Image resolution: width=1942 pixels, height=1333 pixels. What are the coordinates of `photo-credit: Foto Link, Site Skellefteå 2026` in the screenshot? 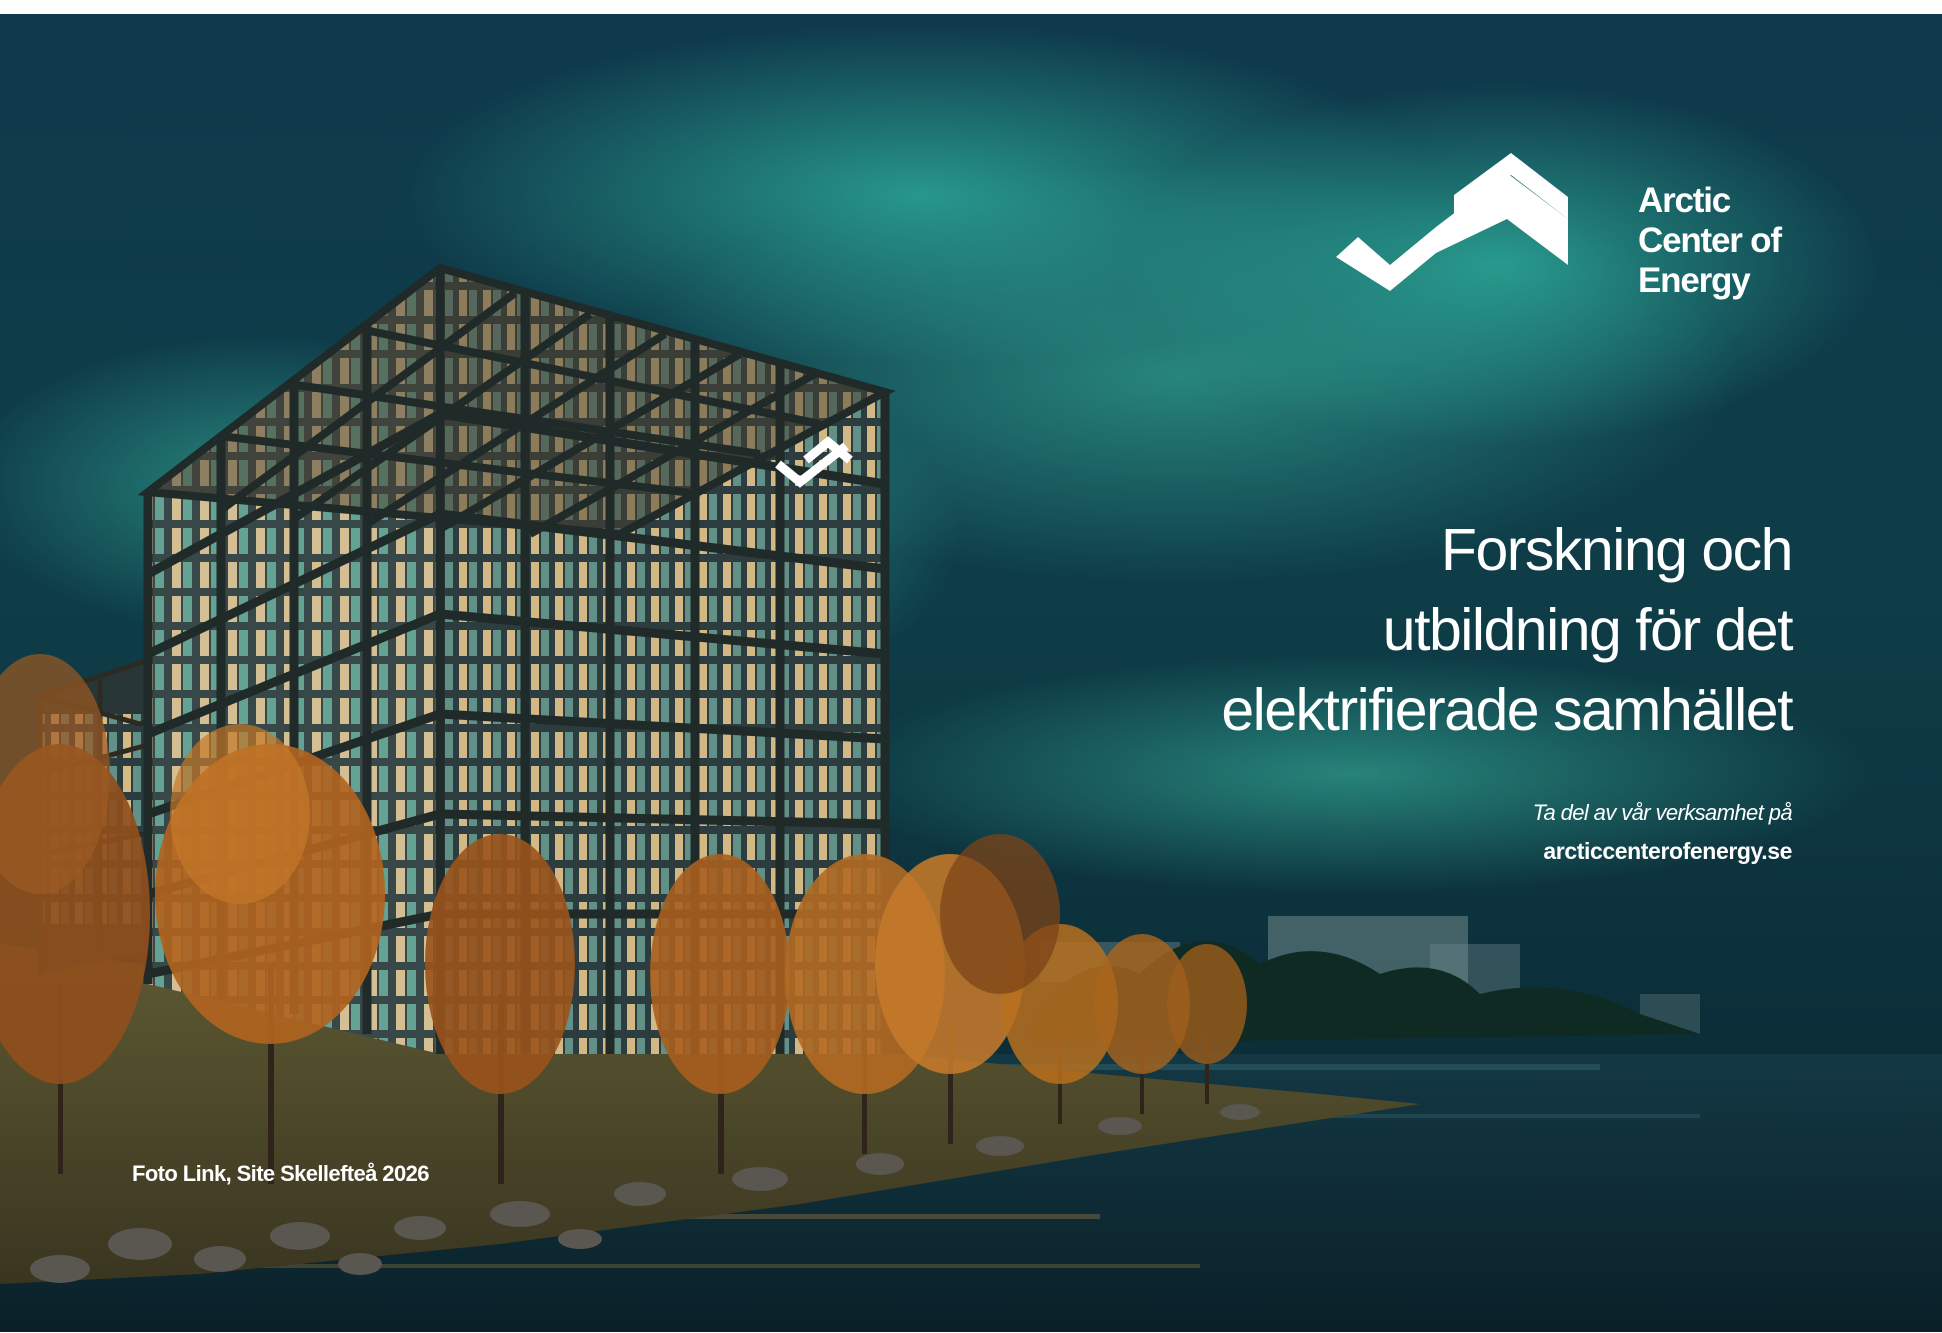 It's located at (280, 1173).